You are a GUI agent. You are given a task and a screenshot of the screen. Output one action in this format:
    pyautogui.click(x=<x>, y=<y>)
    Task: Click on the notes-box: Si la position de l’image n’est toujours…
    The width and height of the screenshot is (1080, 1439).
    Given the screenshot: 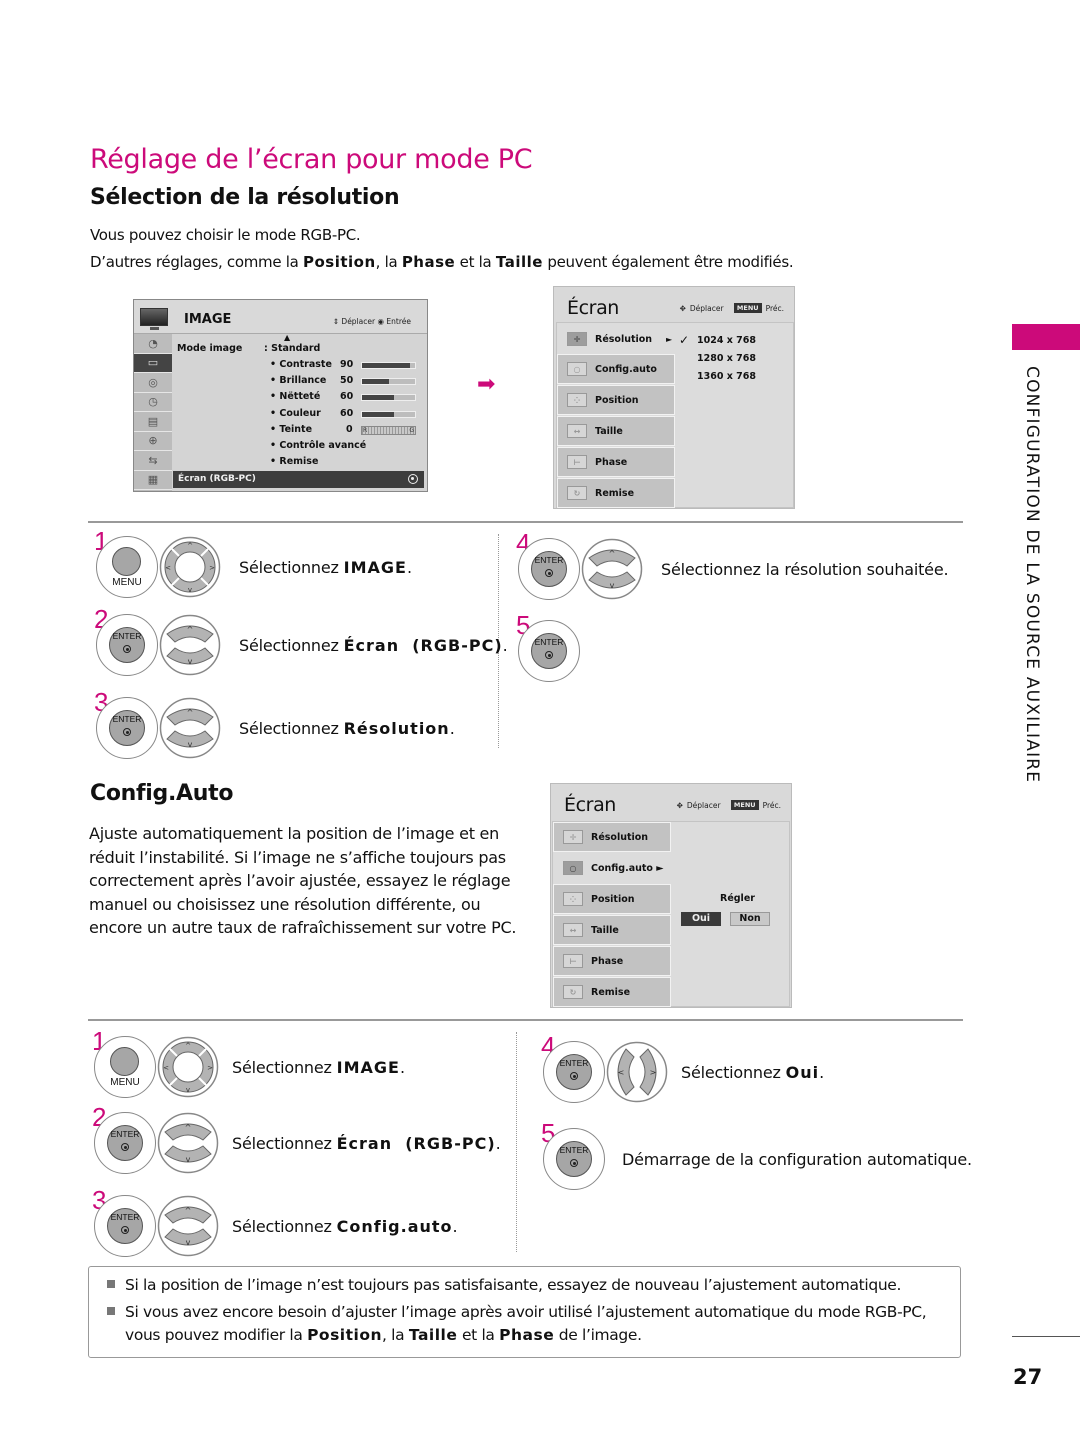 What is the action you would take?
    pyautogui.click(x=524, y=1312)
    